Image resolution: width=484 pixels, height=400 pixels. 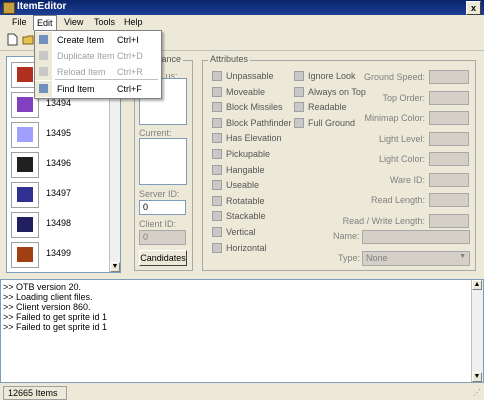 I want to click on menu-item-shortcut: Ctrl+I, so click(x=128, y=40).